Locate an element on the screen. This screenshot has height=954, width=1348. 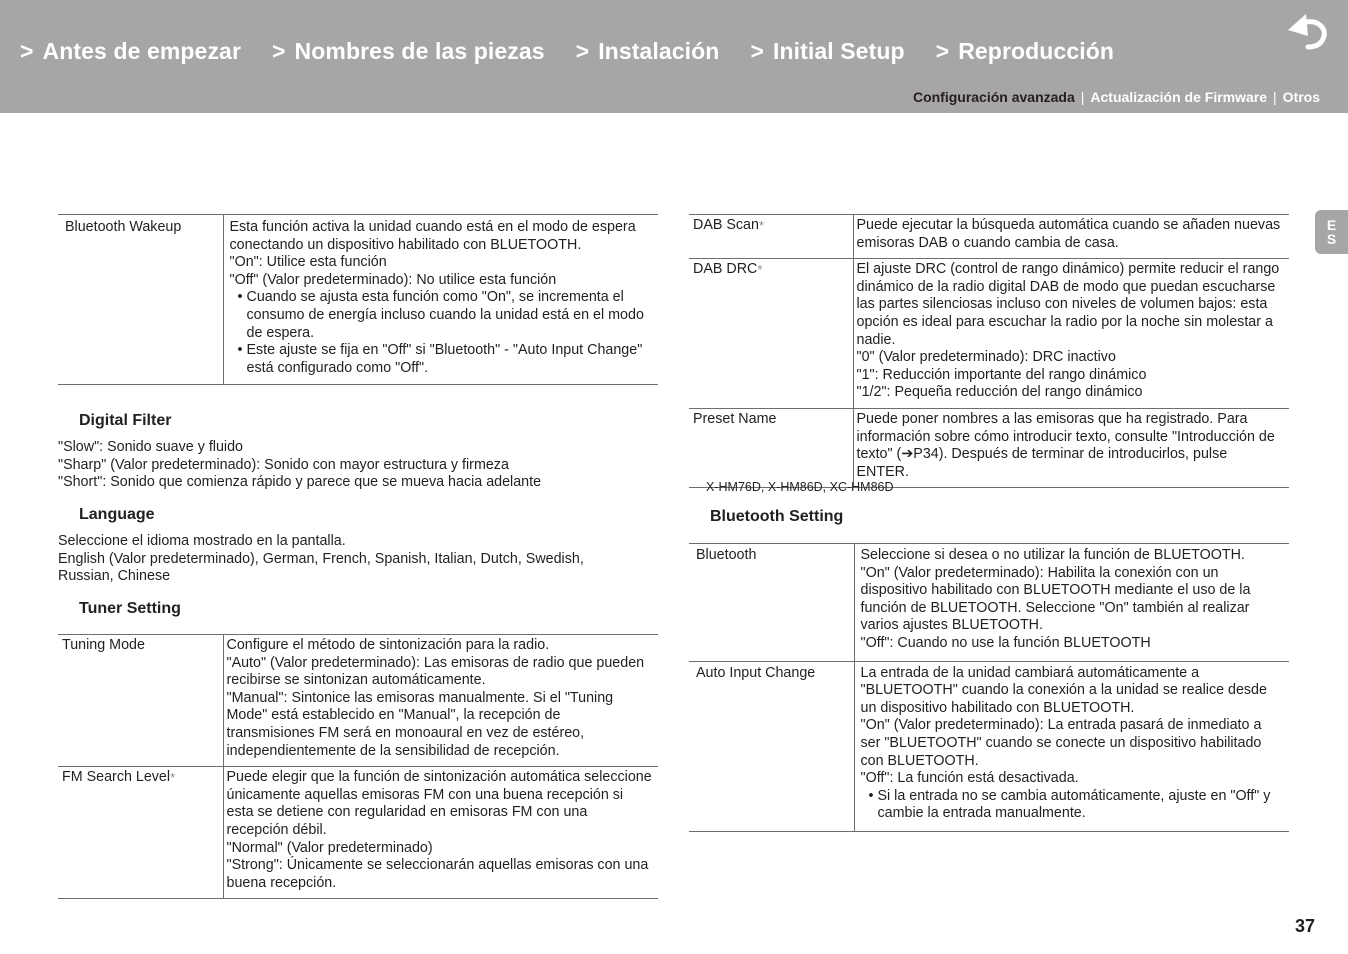
page-number: 37 is located at coordinates (1305, 926).